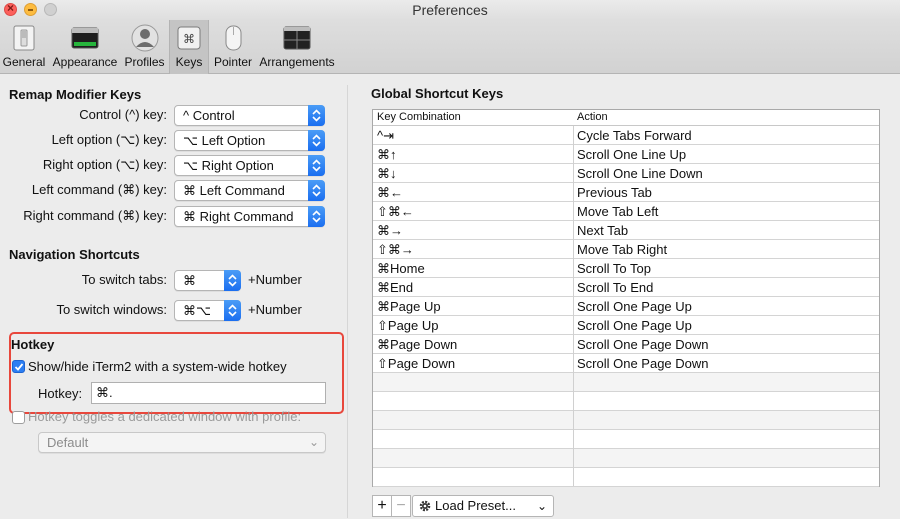 This screenshot has height=519, width=900. Describe the element at coordinates (60, 393) in the screenshot. I see `hotkey-field-label: Hotkey:` at that location.